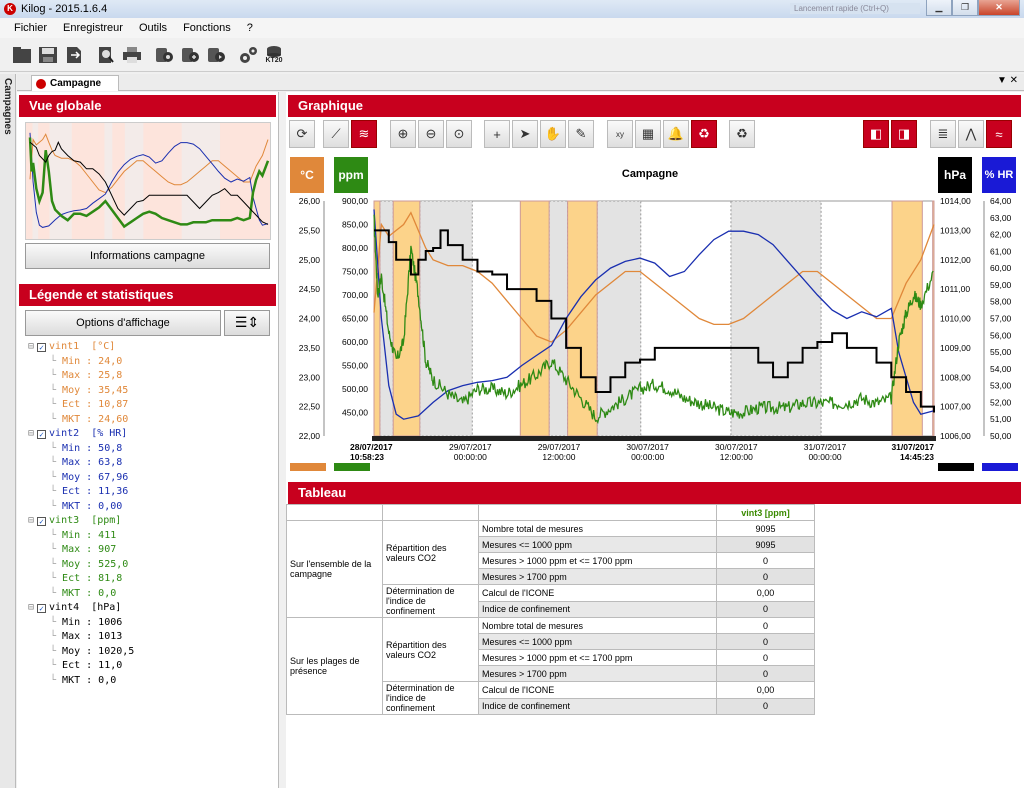 The image size is (1024, 788). I want to click on table-empty-cell, so click(597, 512).